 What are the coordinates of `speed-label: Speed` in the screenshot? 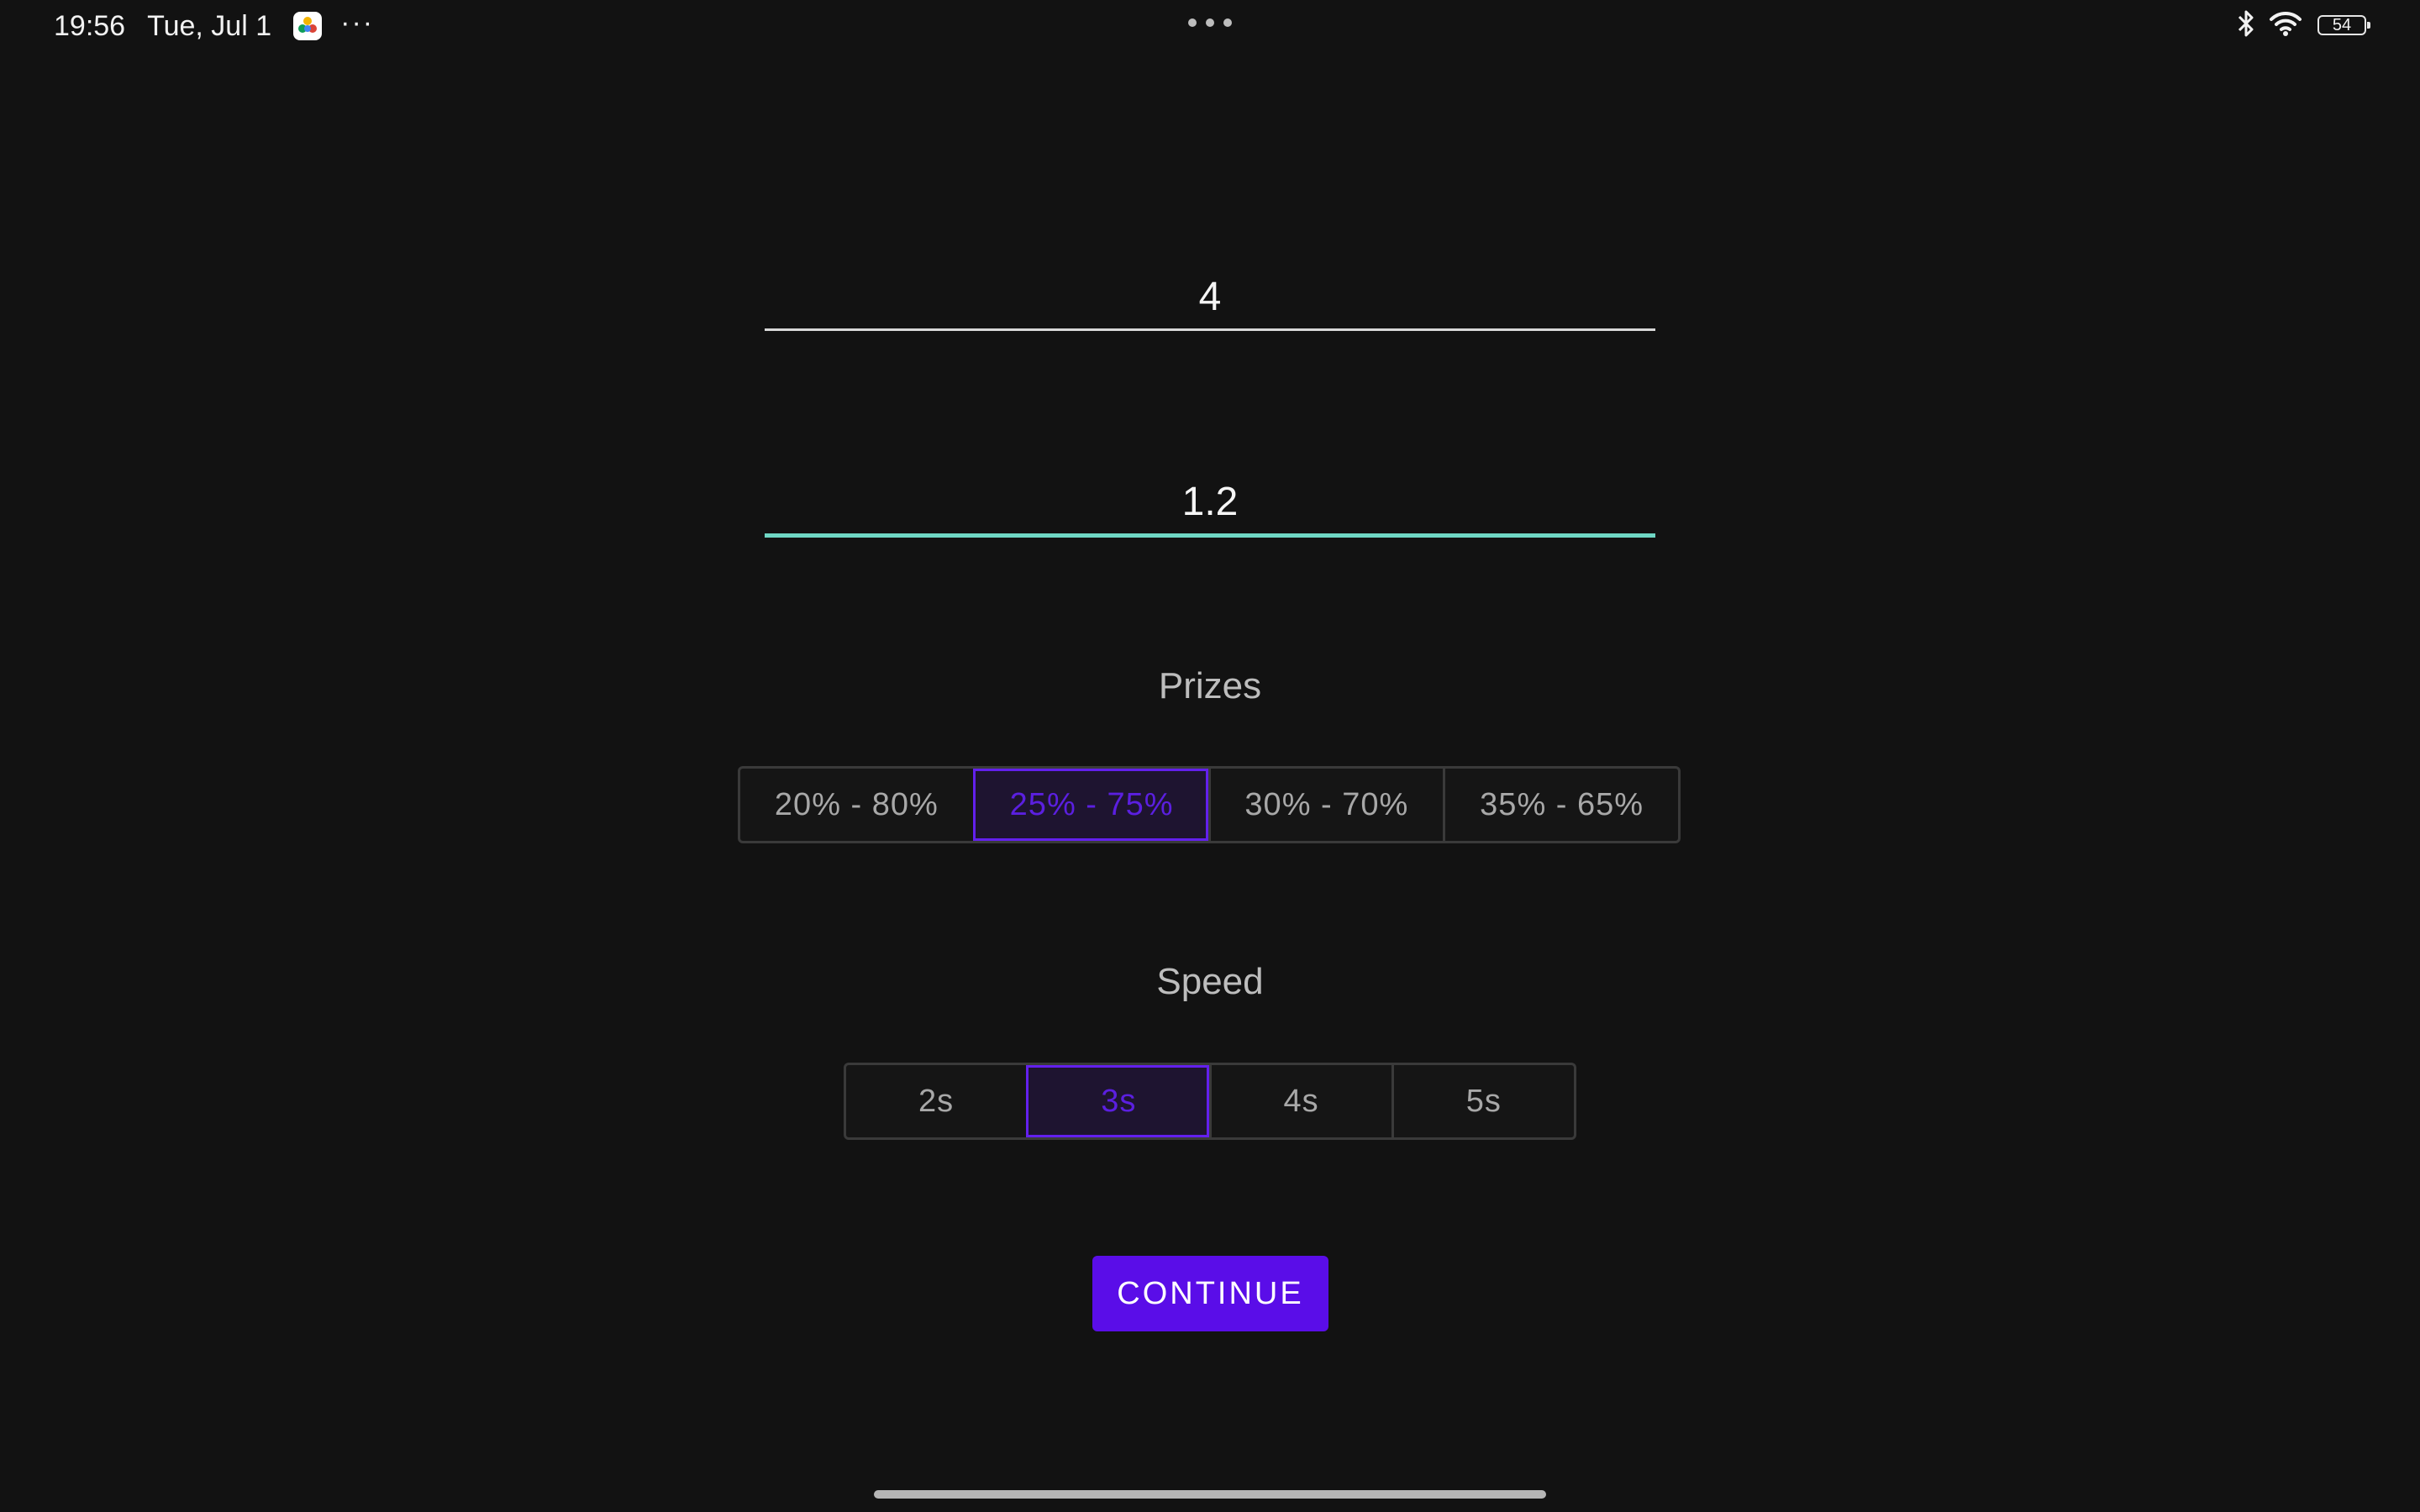 It's located at (1210, 981).